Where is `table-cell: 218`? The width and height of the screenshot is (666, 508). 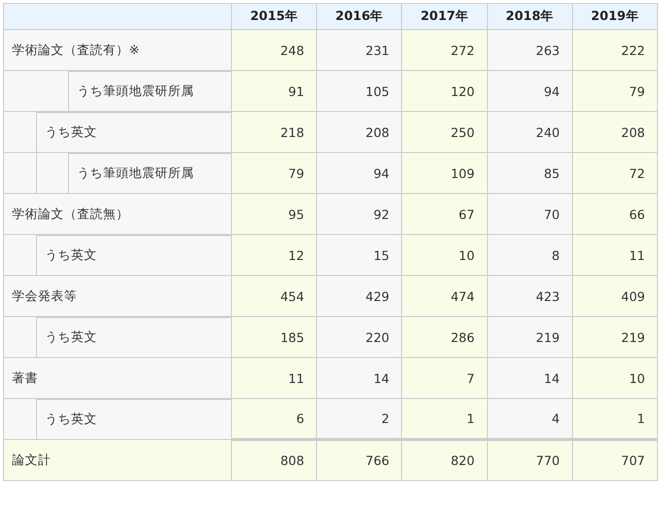 table-cell: 218 is located at coordinates (274, 132).